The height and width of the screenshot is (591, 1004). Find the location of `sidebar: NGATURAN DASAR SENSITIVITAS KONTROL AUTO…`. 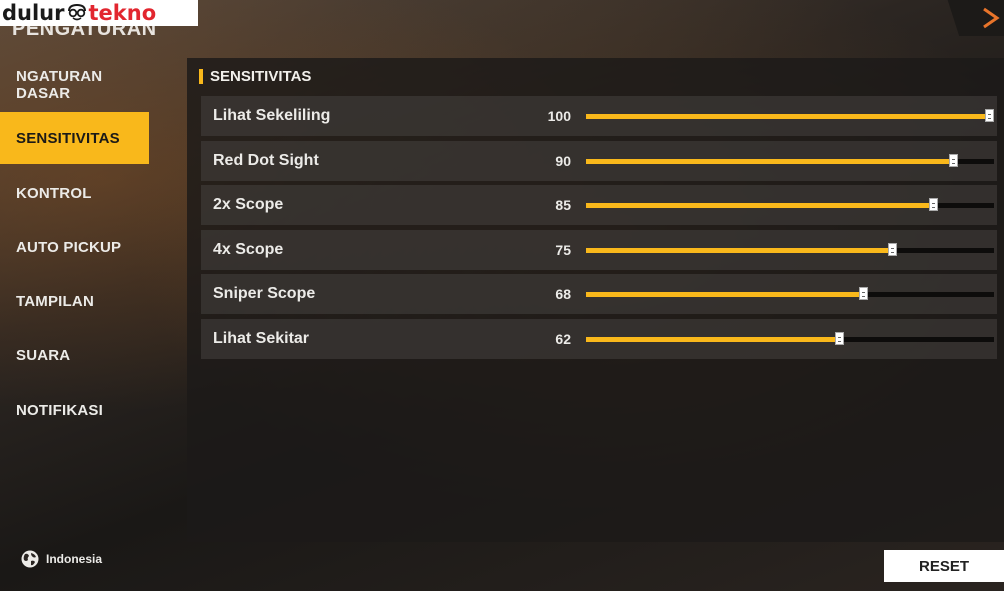

sidebar: NGATURAN DASAR SENSITIVITAS KONTROL AUTO… is located at coordinates (75, 323).